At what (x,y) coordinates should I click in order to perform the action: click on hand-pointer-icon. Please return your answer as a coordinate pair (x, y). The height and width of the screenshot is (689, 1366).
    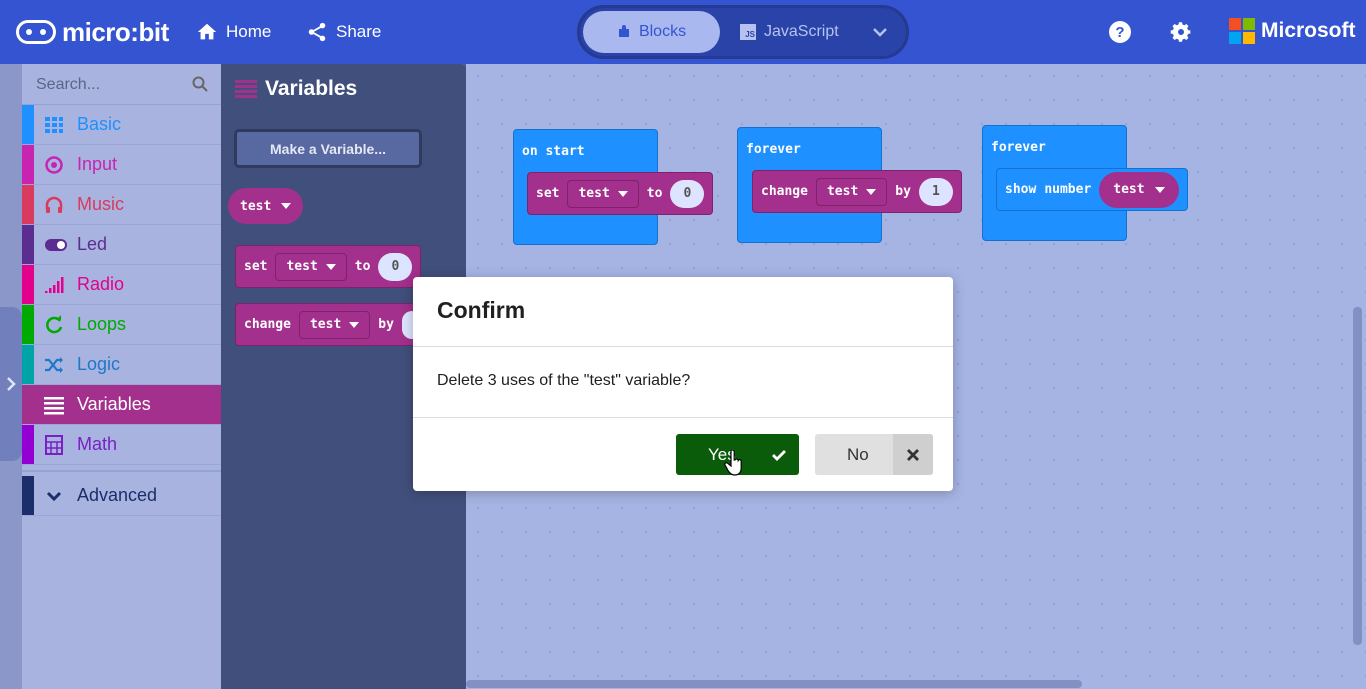
    Looking at the image, I should click on (733, 463).